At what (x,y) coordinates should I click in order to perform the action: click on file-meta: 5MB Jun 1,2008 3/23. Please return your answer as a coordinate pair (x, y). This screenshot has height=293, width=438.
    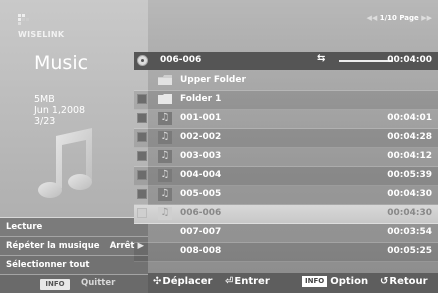
    Looking at the image, I should click on (59, 110).